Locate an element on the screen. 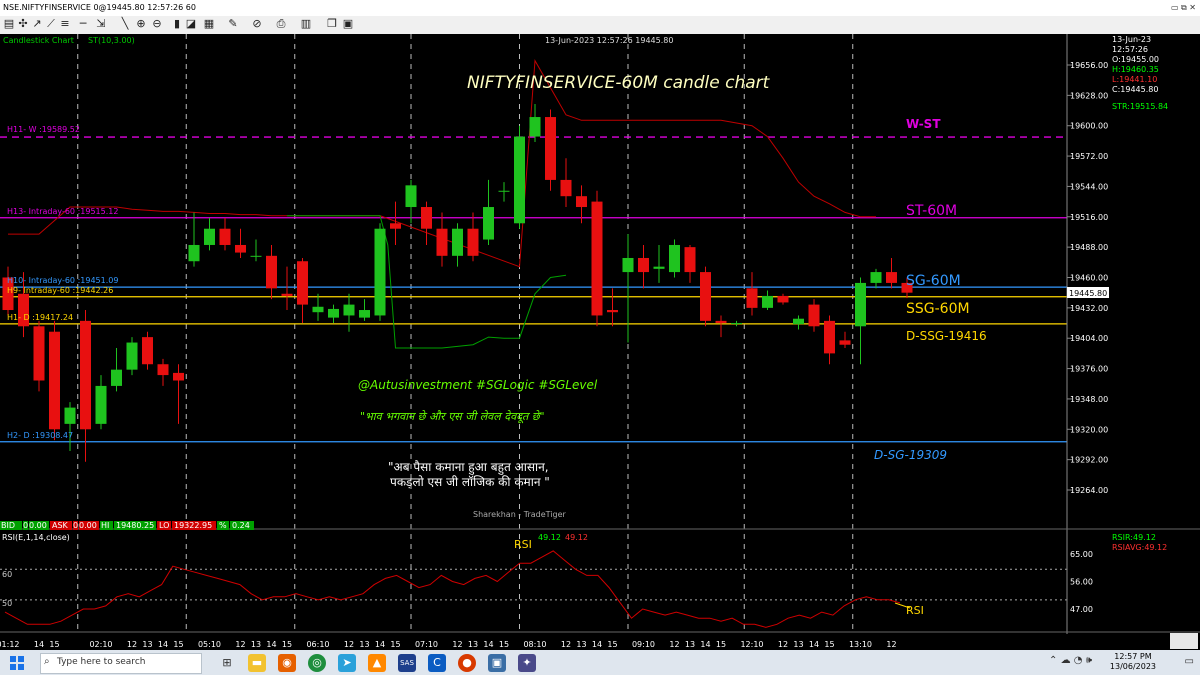 The height and width of the screenshot is (675, 1200). ask-price: 0.00 is located at coordinates (88, 525).